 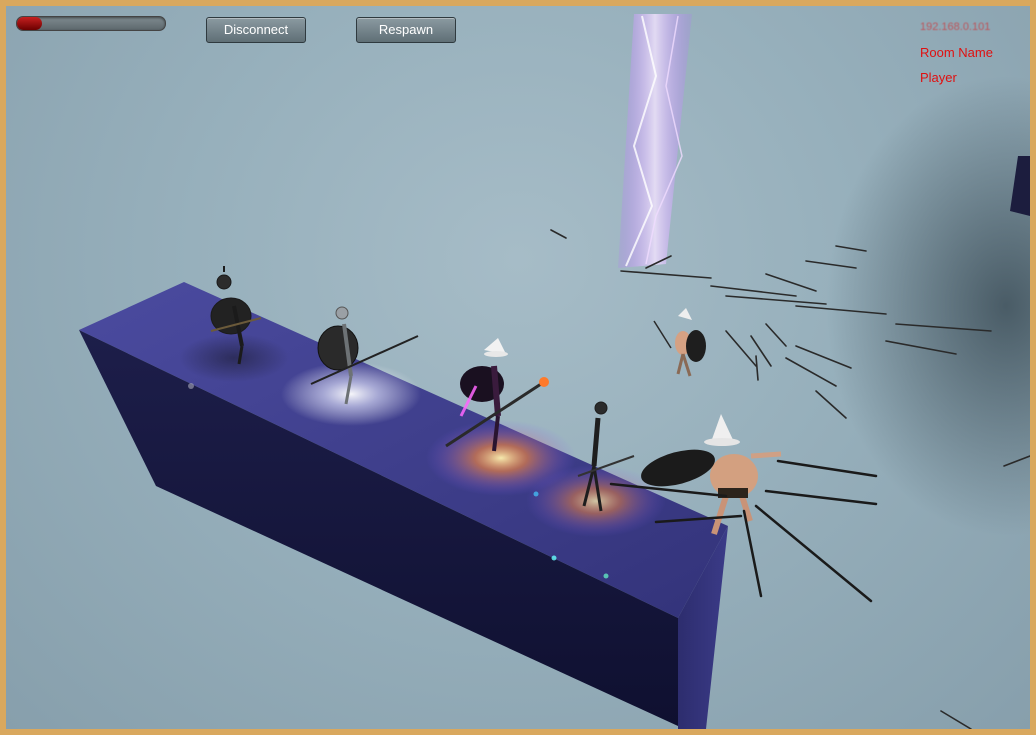 What do you see at coordinates (679, 342) in the screenshot?
I see `spartan-distant-character` at bounding box center [679, 342].